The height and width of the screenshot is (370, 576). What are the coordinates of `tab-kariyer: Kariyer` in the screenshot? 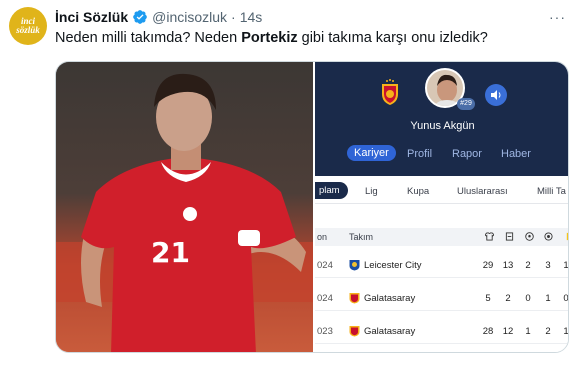 It's located at (371, 153).